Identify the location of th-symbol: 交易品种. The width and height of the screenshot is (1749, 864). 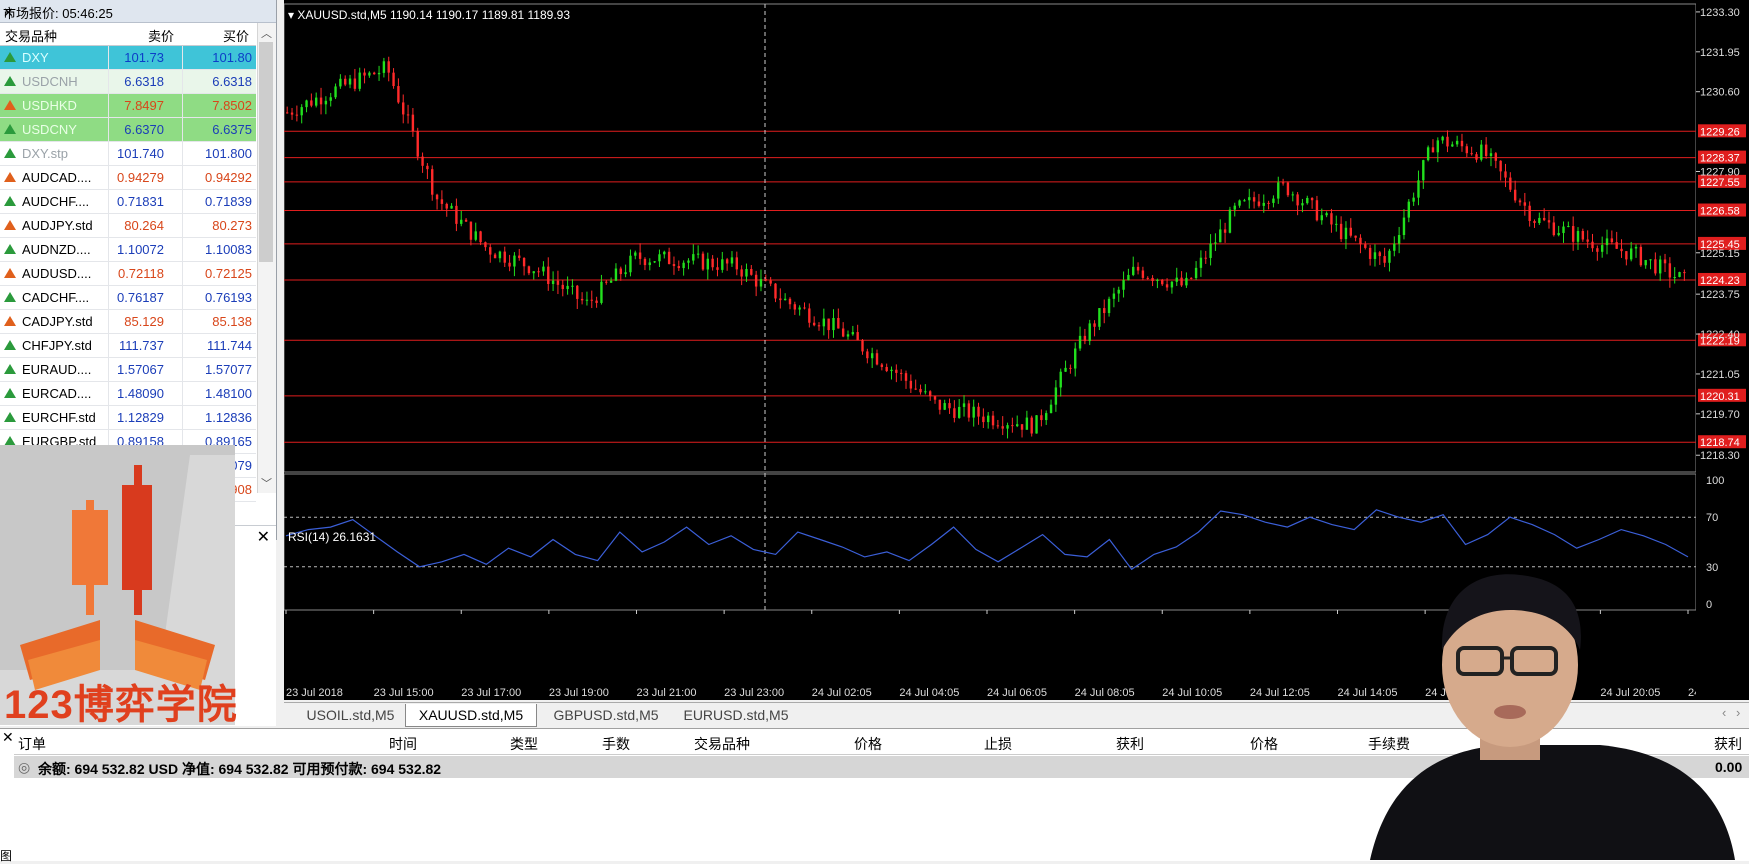
(722, 744).